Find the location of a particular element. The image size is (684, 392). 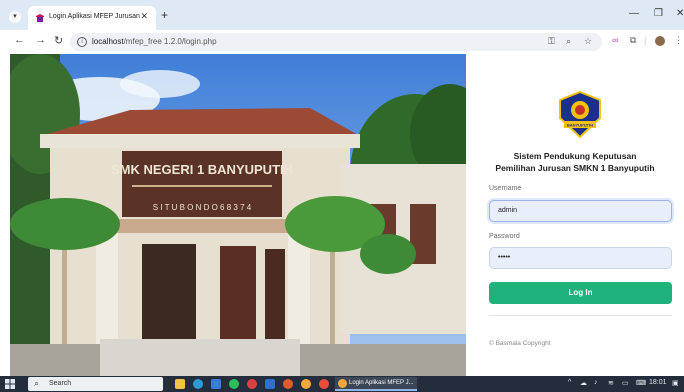

panel-divider is located at coordinates (580, 315).